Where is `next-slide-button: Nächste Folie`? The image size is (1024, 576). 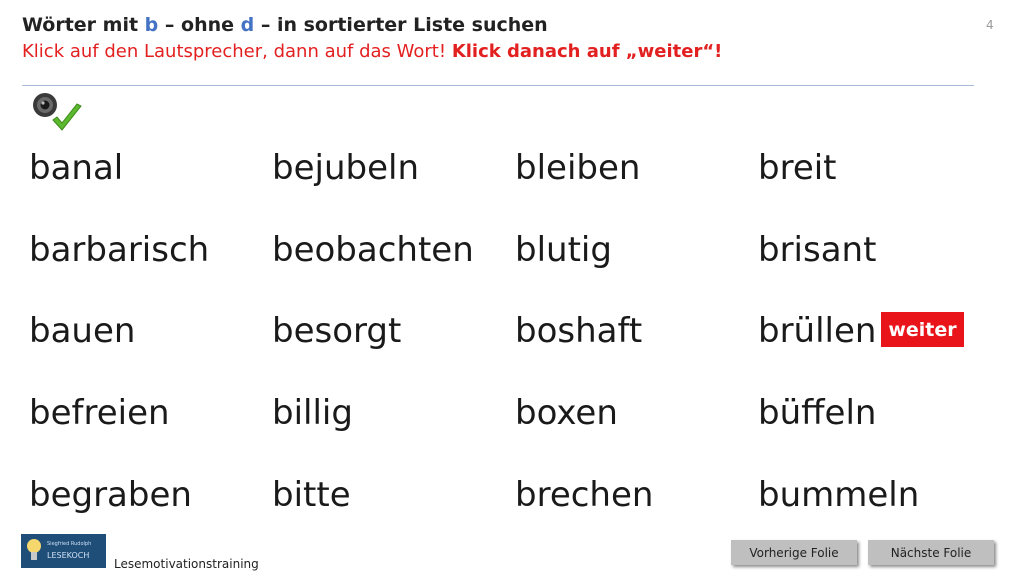 next-slide-button: Nächste Folie is located at coordinates (931, 552).